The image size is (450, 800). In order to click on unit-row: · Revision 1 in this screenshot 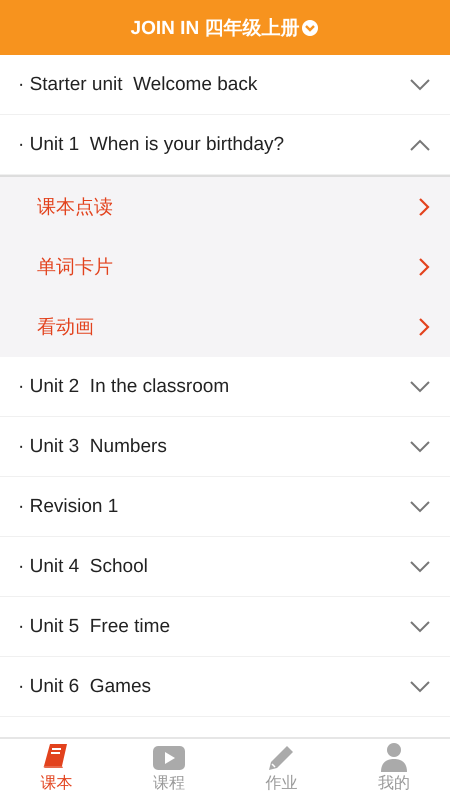, I will do `click(225, 507)`.